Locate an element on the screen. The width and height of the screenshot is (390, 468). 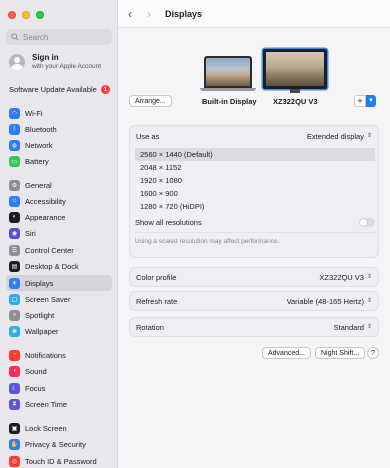
sidebar-item-label: Wi-Fi is located at coordinates (34, 113).